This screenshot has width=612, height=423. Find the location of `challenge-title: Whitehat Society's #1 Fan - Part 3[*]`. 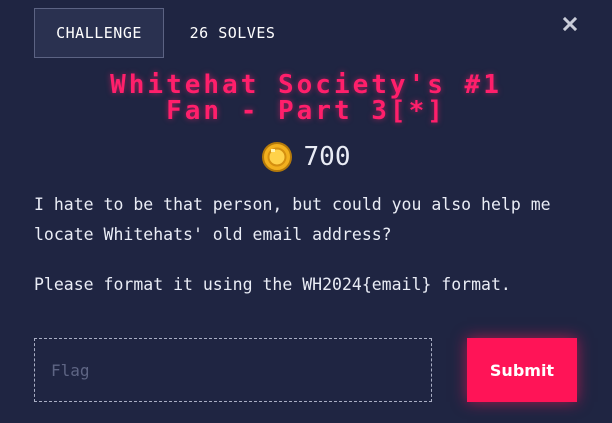

challenge-title: Whitehat Society's #1 Fan - Part 3[*] is located at coordinates (306, 98).